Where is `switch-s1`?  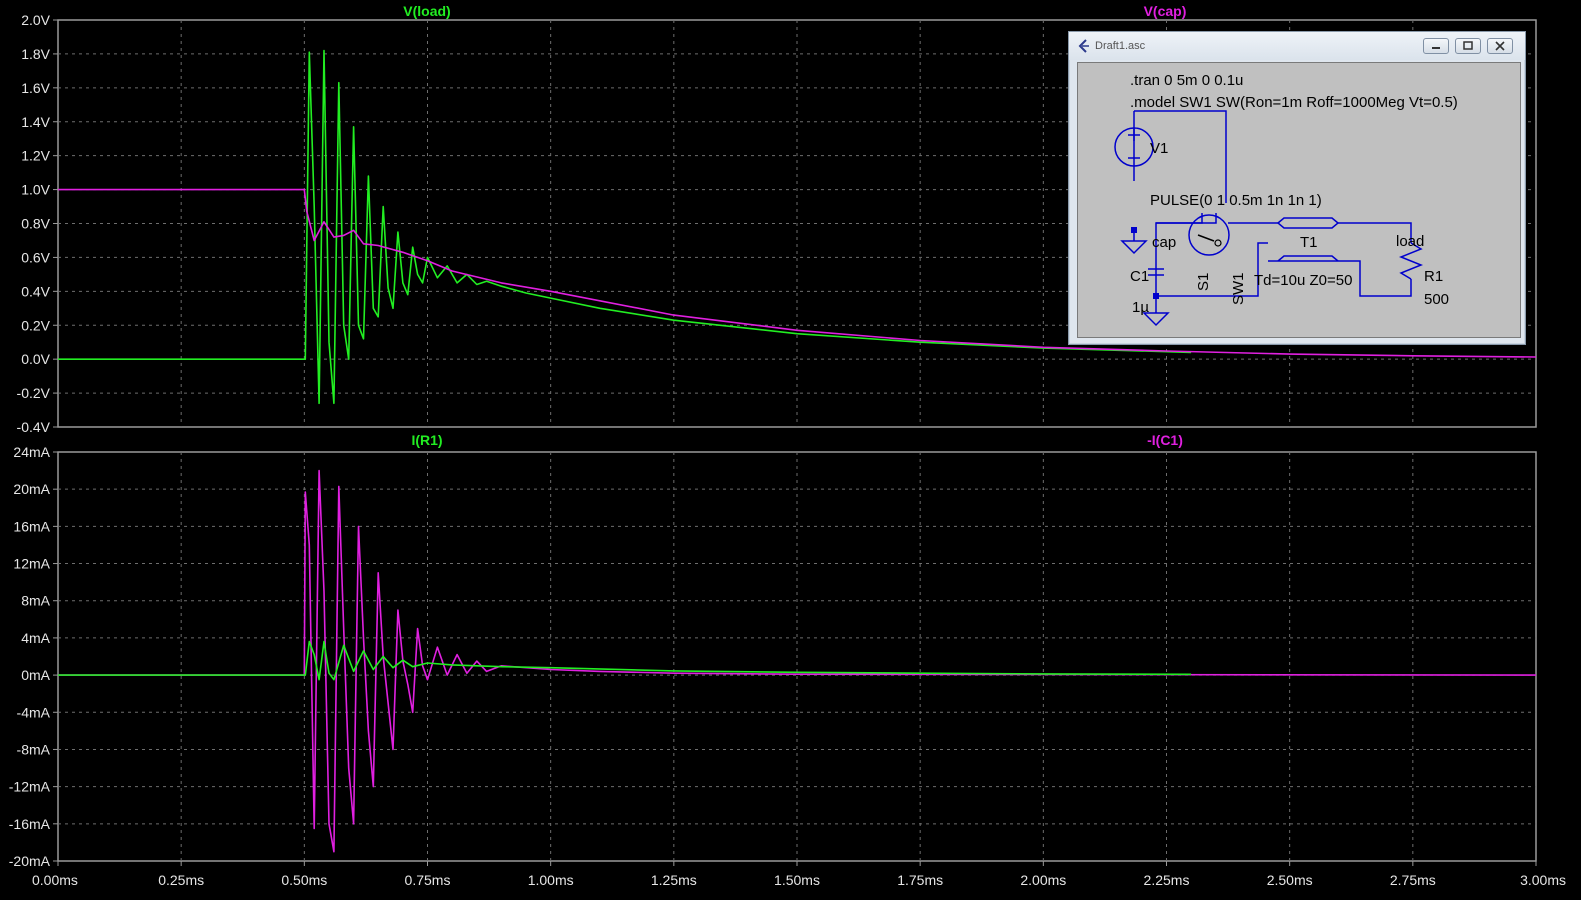 switch-s1 is located at coordinates (1209, 235).